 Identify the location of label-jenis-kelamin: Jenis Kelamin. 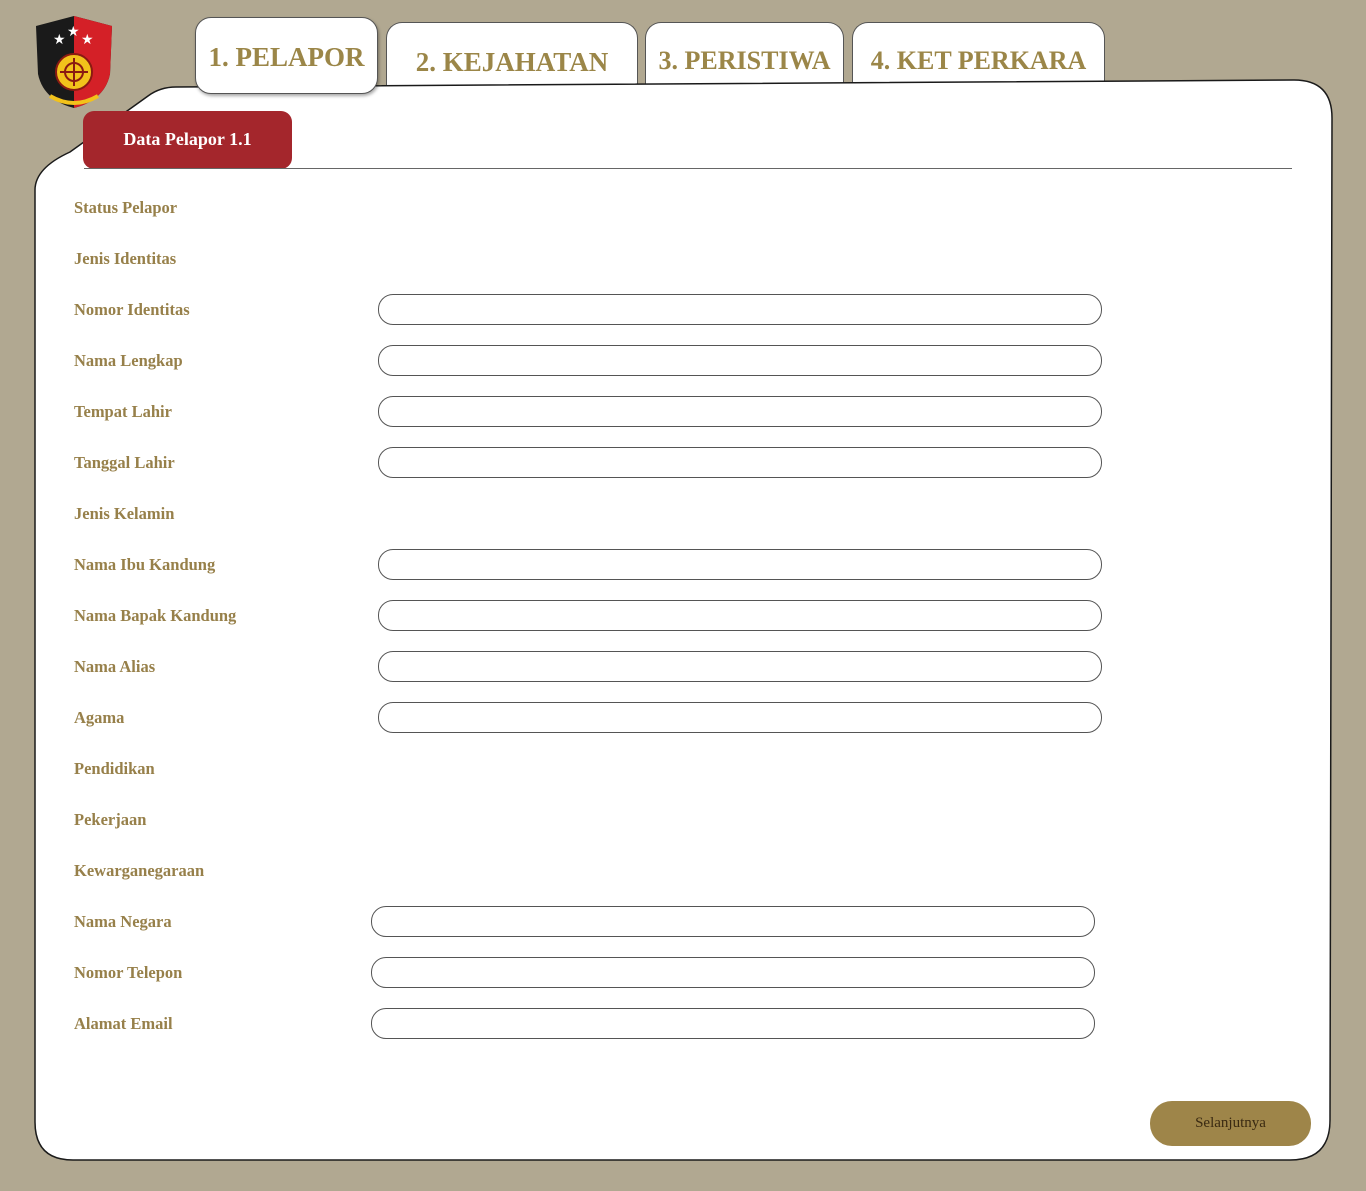
(124, 513).